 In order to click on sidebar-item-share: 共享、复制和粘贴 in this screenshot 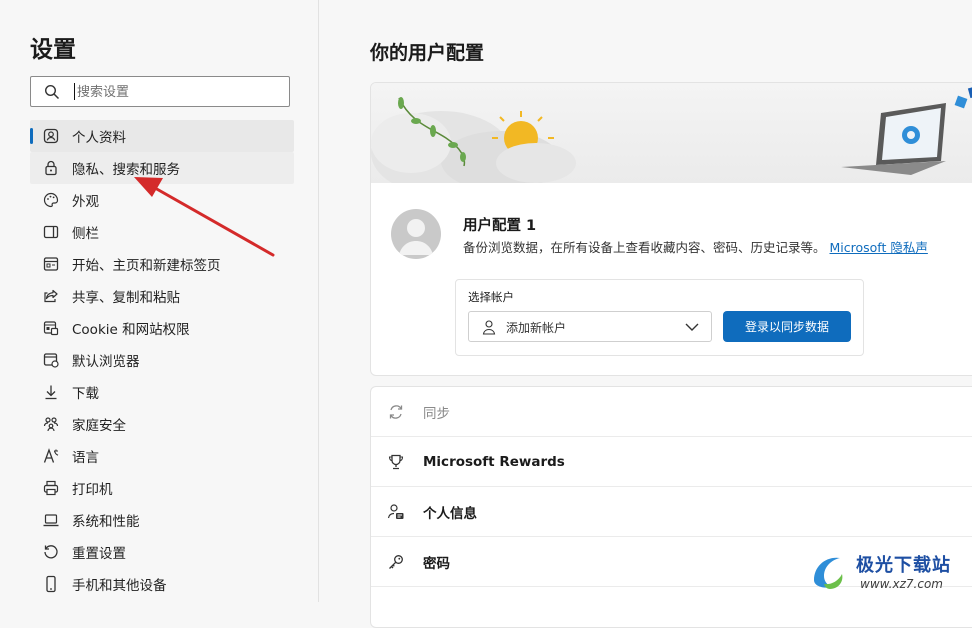, I will do `click(162, 296)`.